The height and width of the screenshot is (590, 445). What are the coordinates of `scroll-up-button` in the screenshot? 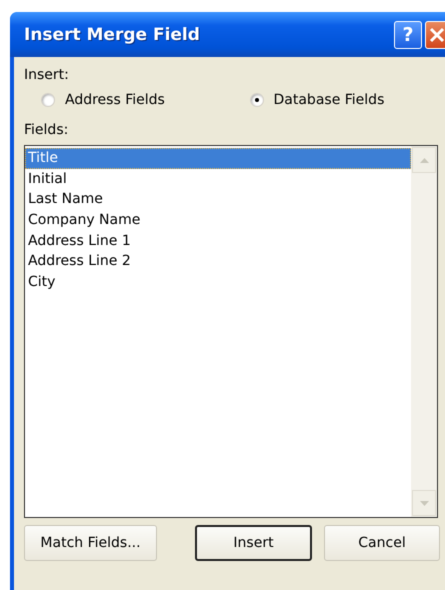 It's located at (424, 160).